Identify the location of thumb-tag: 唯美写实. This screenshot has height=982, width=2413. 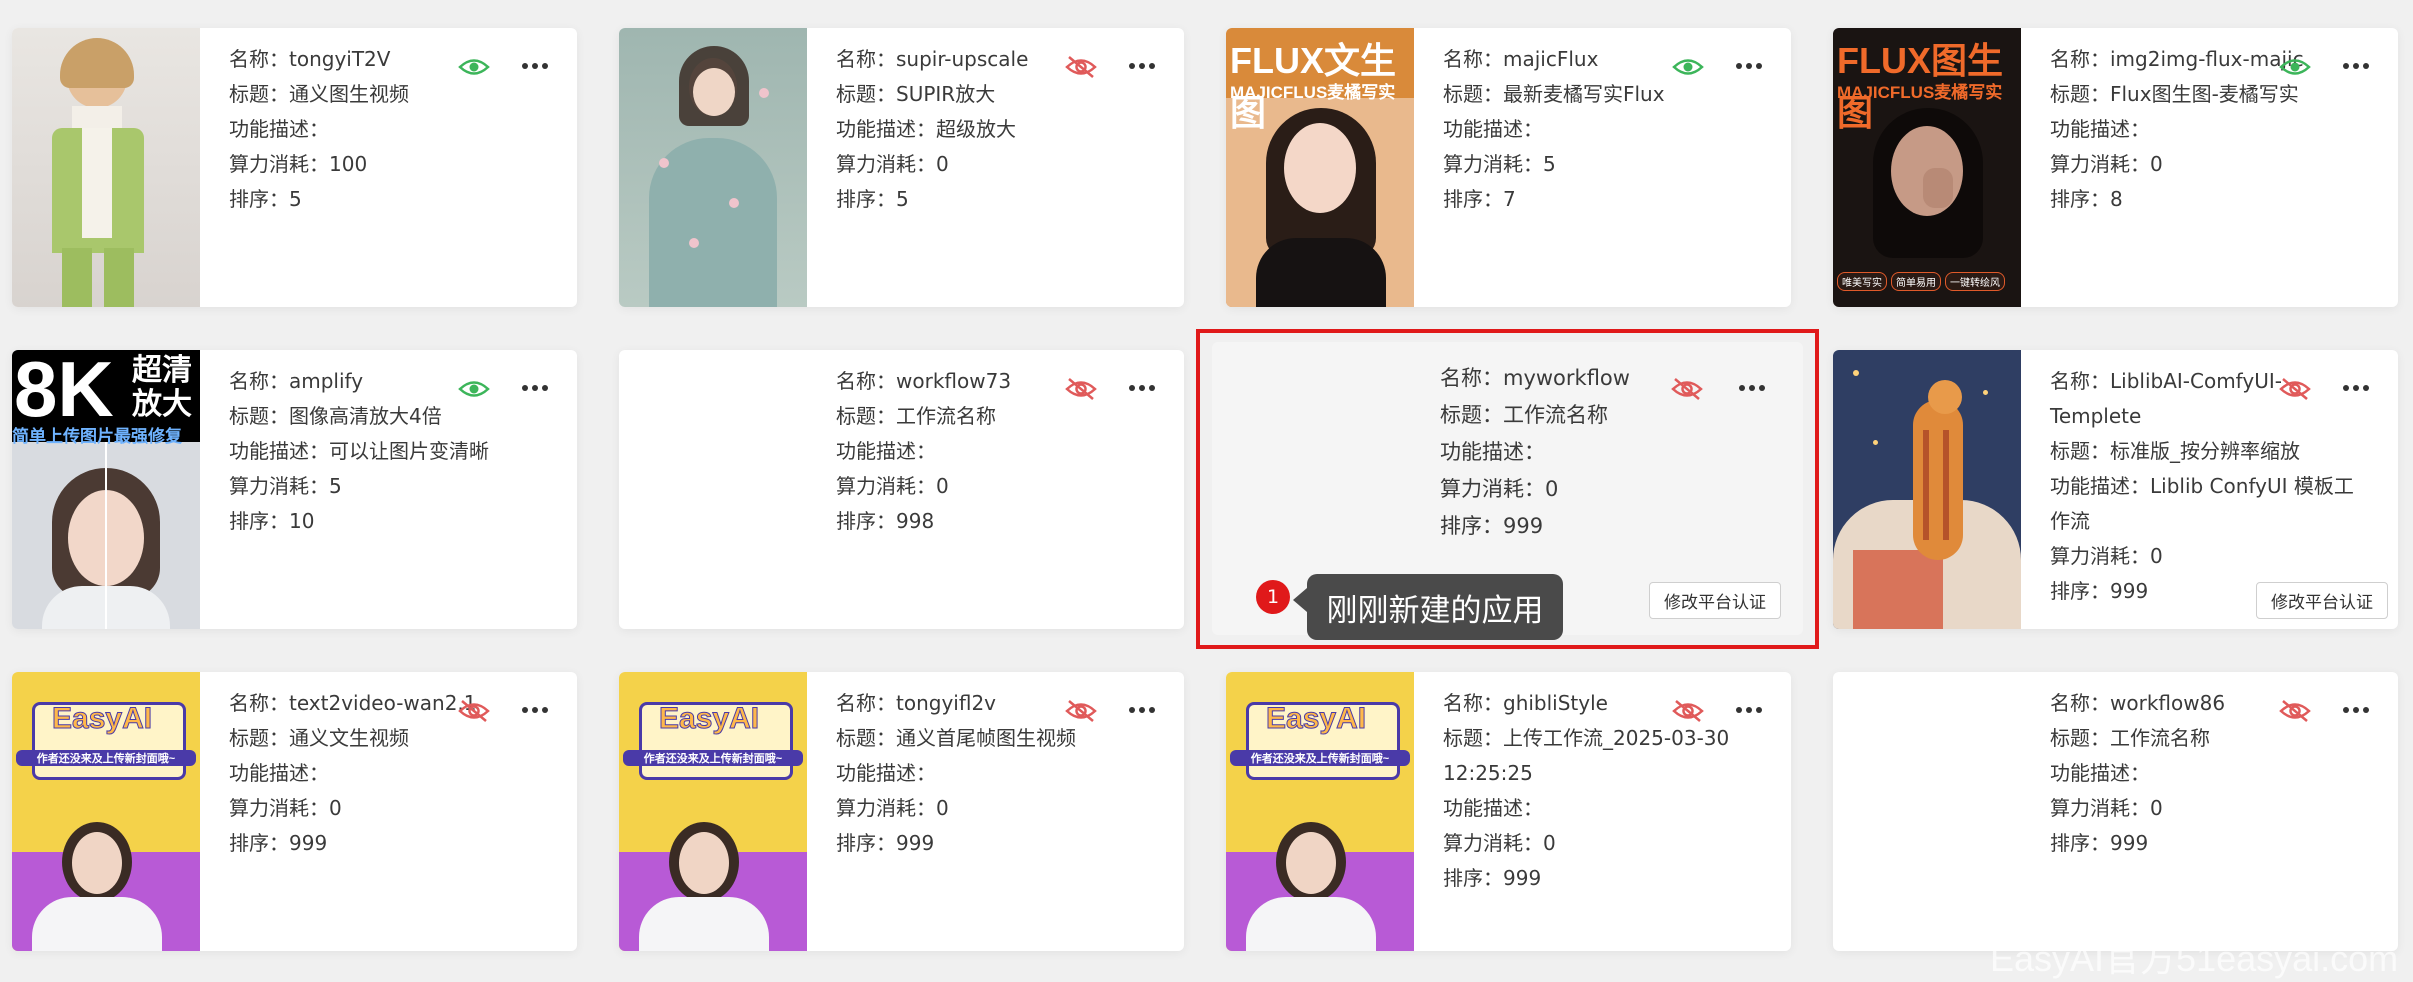
(1862, 281).